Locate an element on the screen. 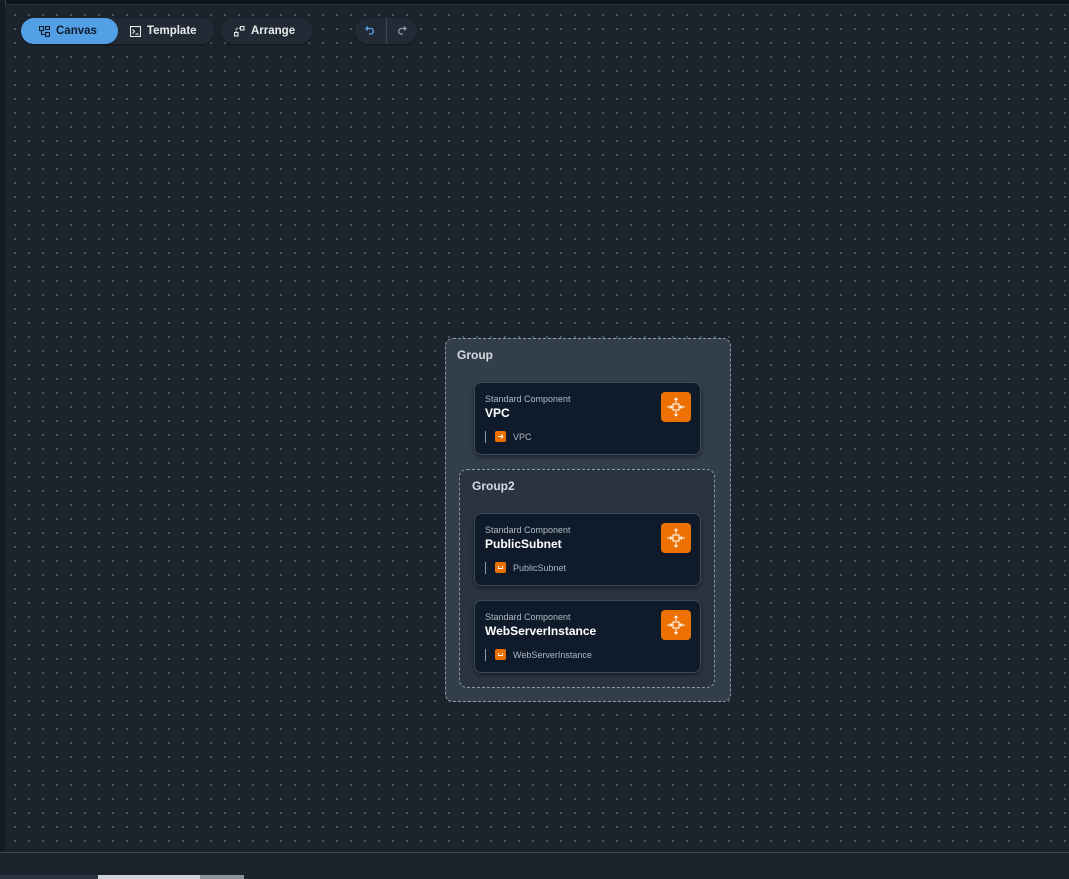 This screenshot has height=879, width=1069. resource-label: WebServerInstance is located at coordinates (552, 654).